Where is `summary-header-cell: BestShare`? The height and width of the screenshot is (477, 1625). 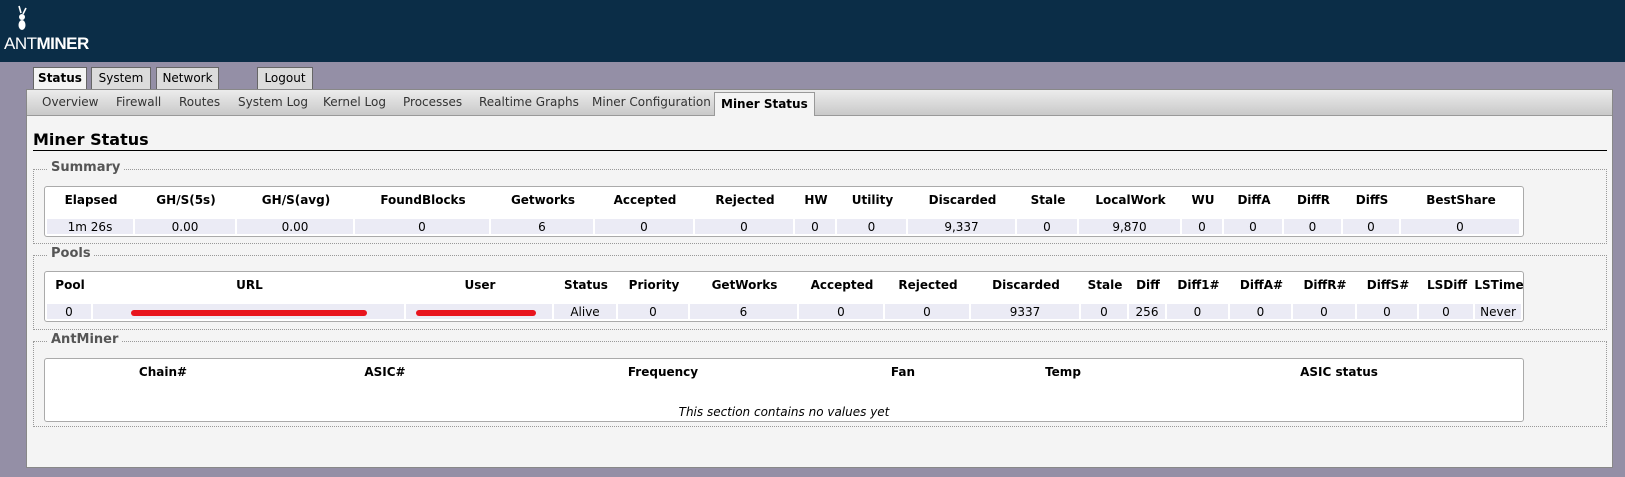
summary-header-cell: BestShare is located at coordinates (1461, 200).